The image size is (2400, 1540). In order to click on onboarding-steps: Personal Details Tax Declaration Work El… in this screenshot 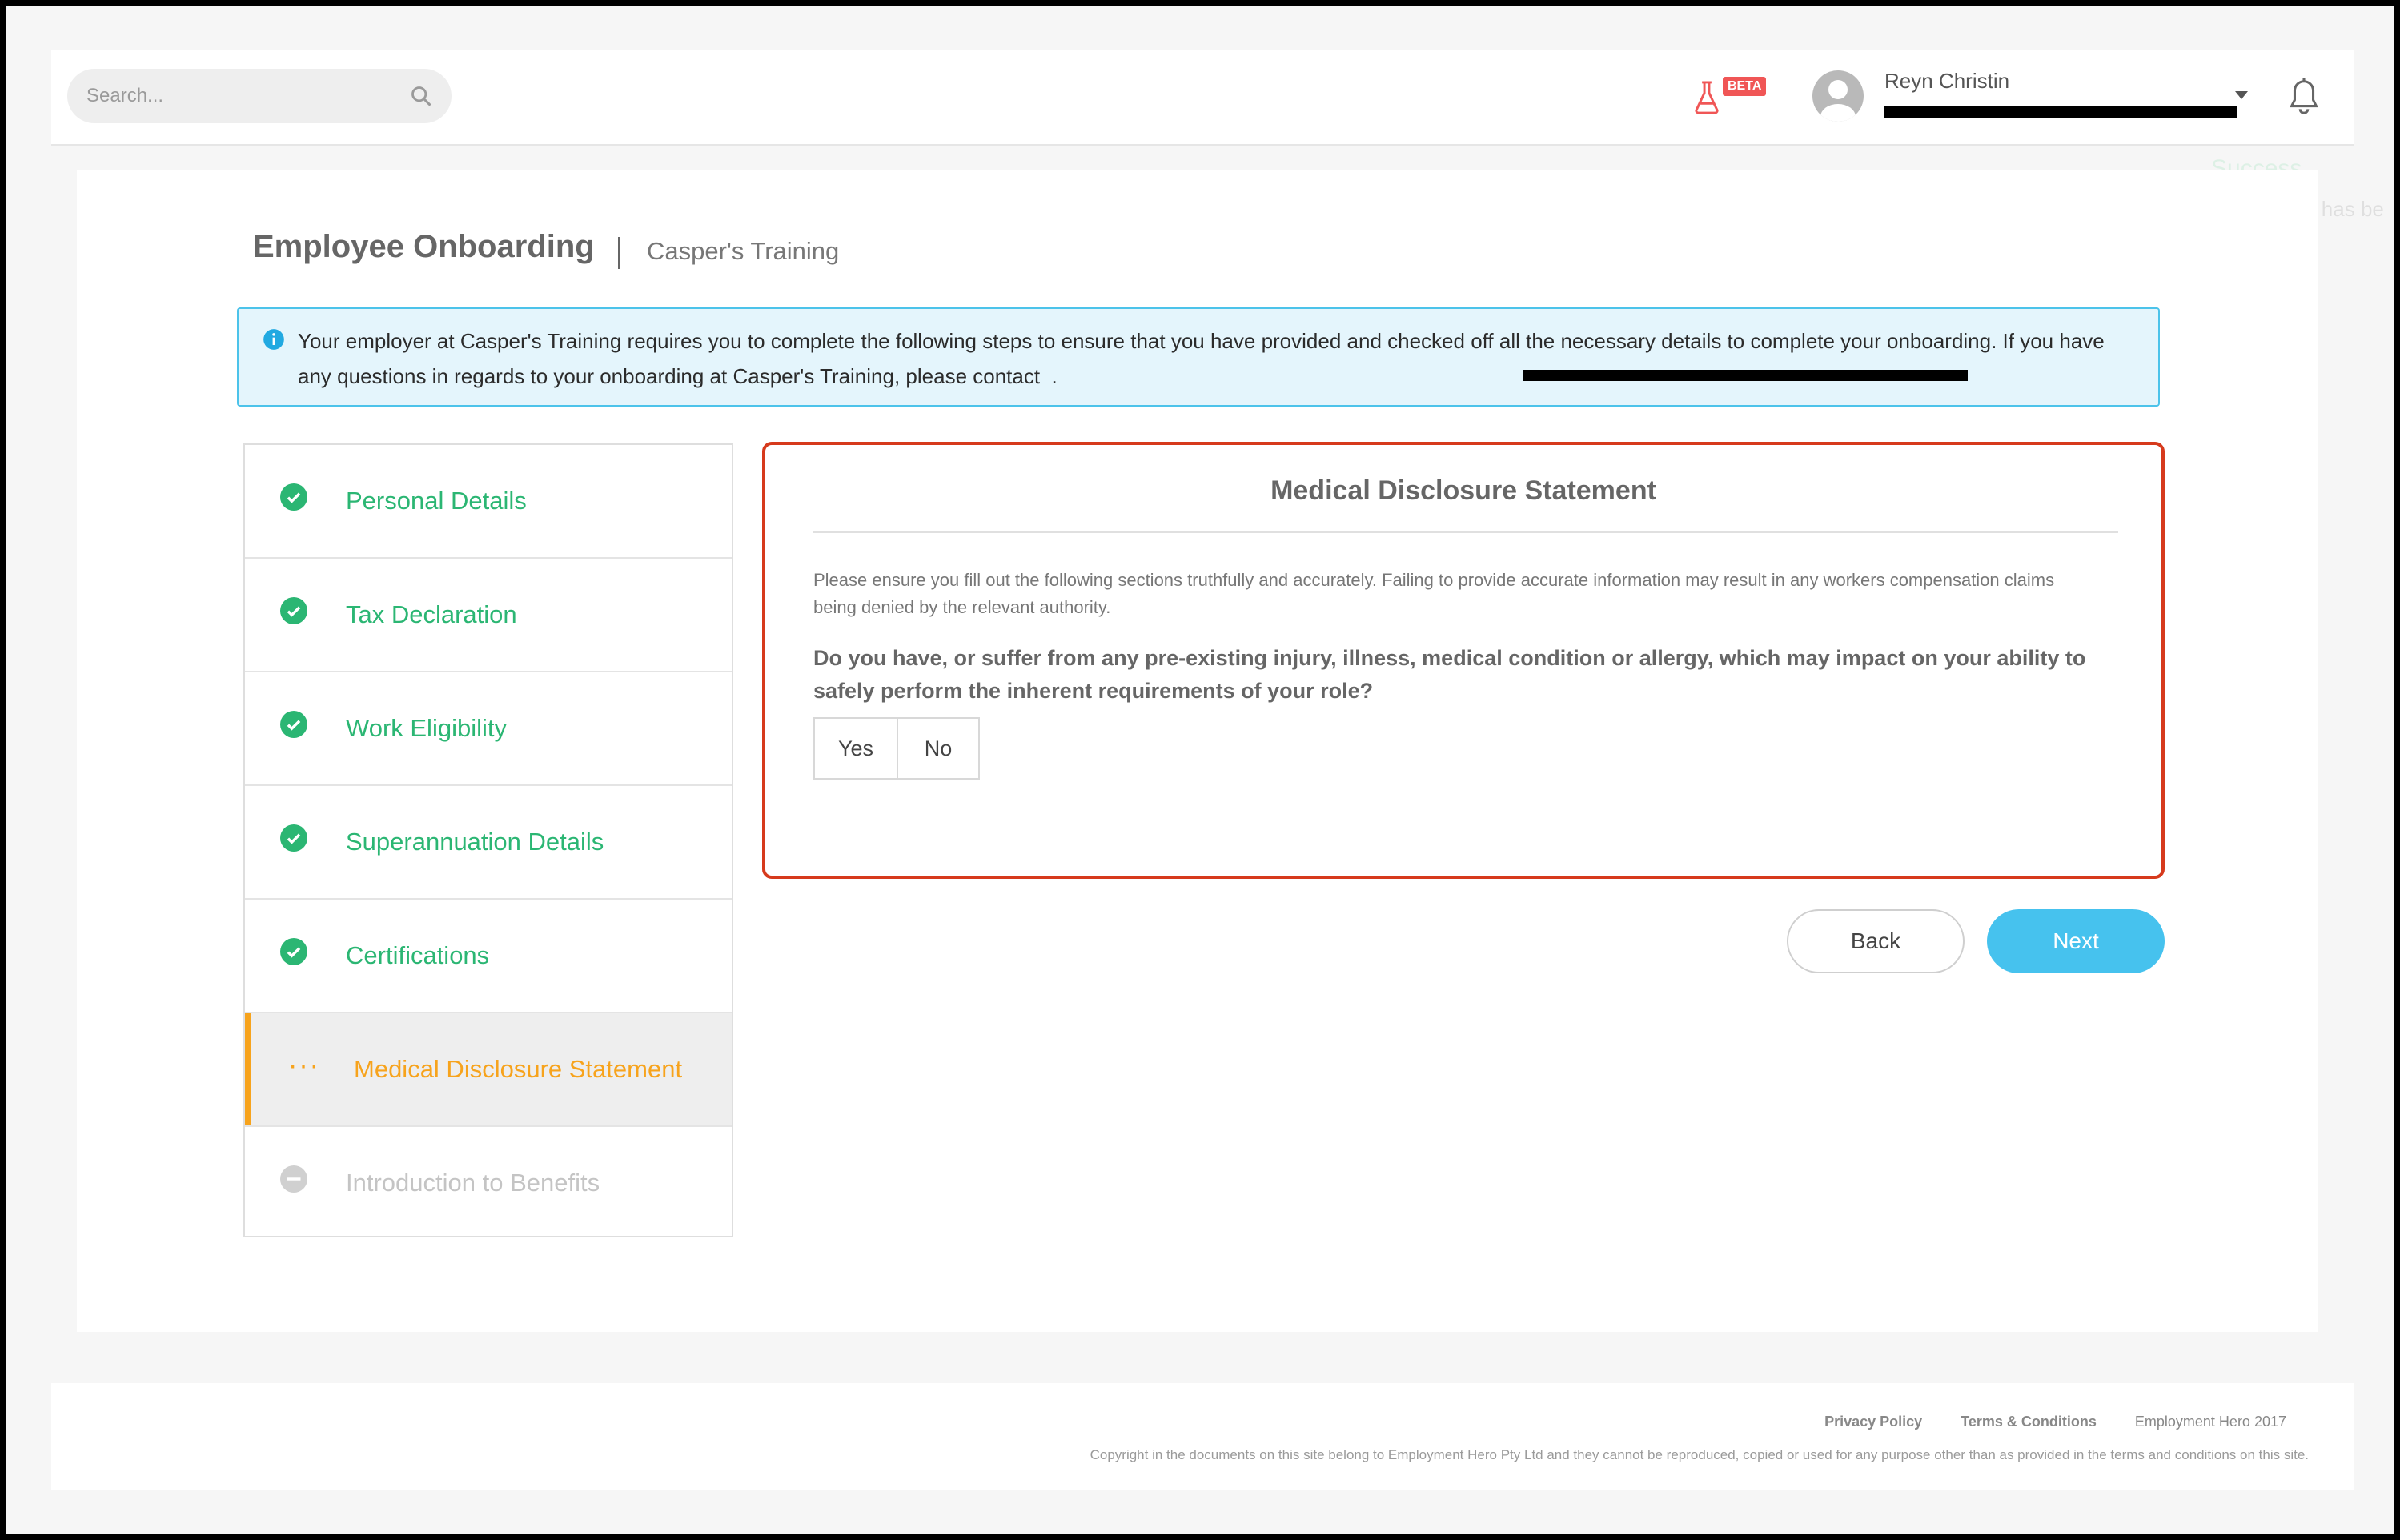, I will do `click(488, 840)`.